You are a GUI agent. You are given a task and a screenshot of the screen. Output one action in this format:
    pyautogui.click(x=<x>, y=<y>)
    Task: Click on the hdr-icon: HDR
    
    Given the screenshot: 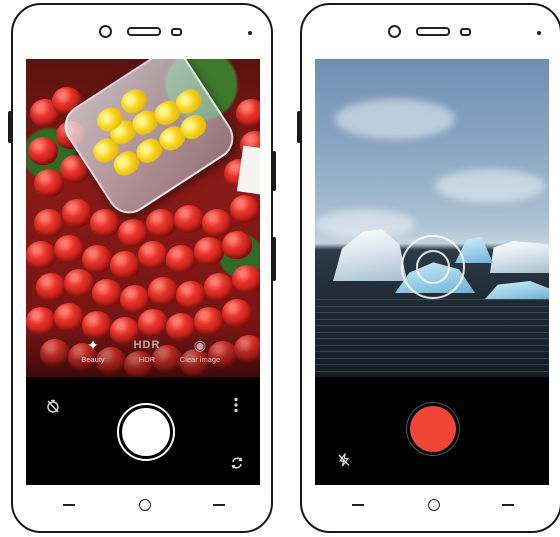 What is the action you would take?
    pyautogui.click(x=147, y=345)
    